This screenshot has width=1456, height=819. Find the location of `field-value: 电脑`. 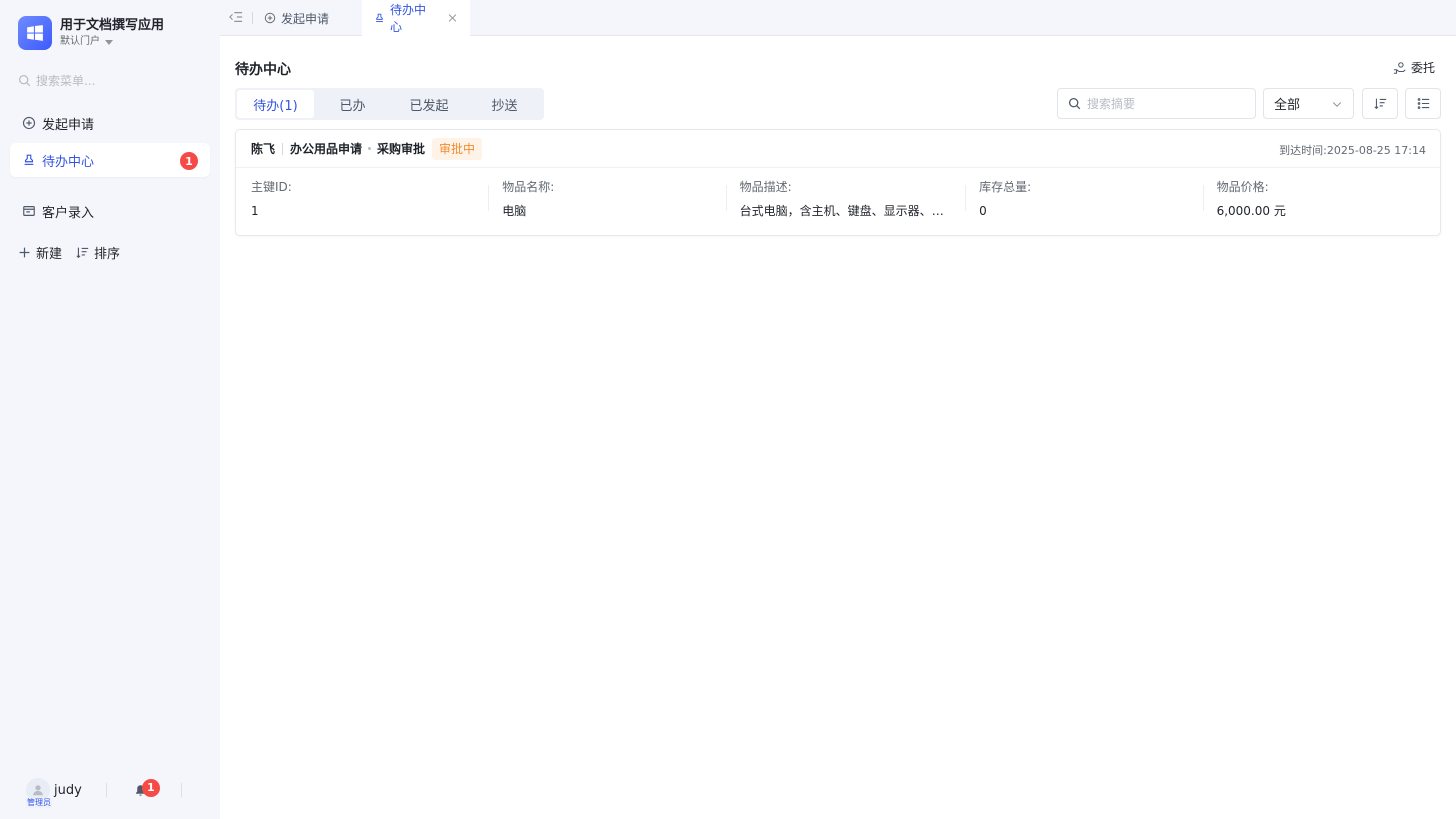

field-value: 电脑 is located at coordinates (514, 211).